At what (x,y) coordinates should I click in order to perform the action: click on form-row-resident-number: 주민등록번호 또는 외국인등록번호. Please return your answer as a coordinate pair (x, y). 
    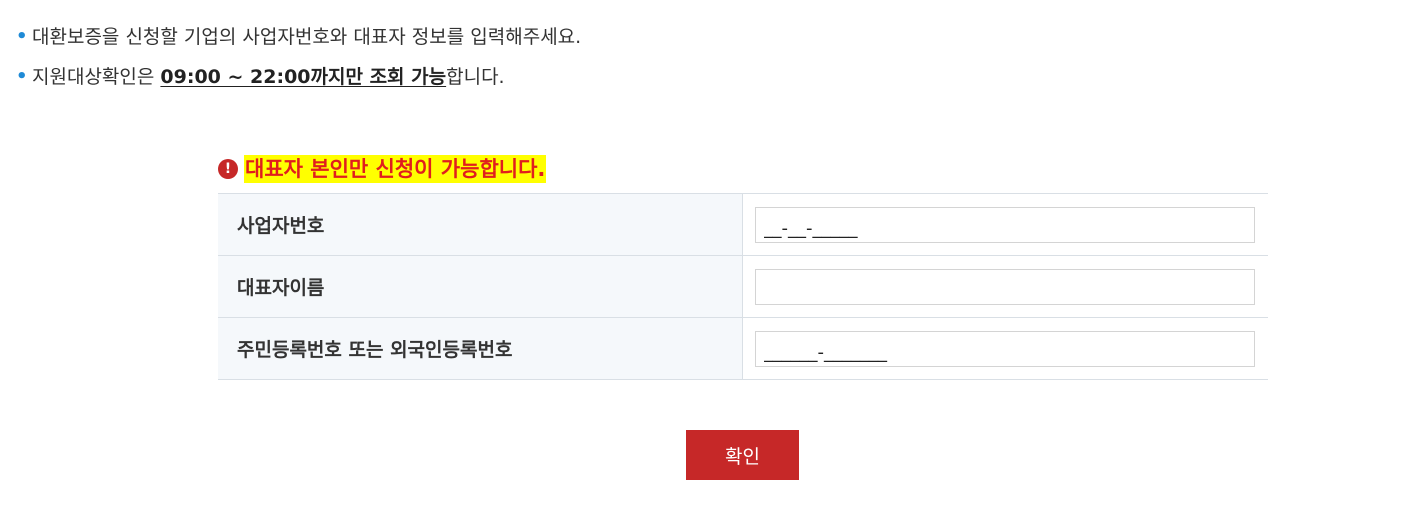
    Looking at the image, I should click on (743, 348).